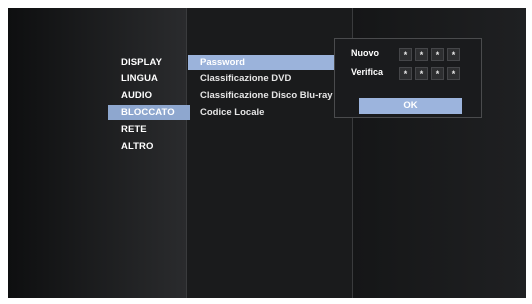  What do you see at coordinates (149, 146) in the screenshot?
I see `category-altro: ALTRO` at bounding box center [149, 146].